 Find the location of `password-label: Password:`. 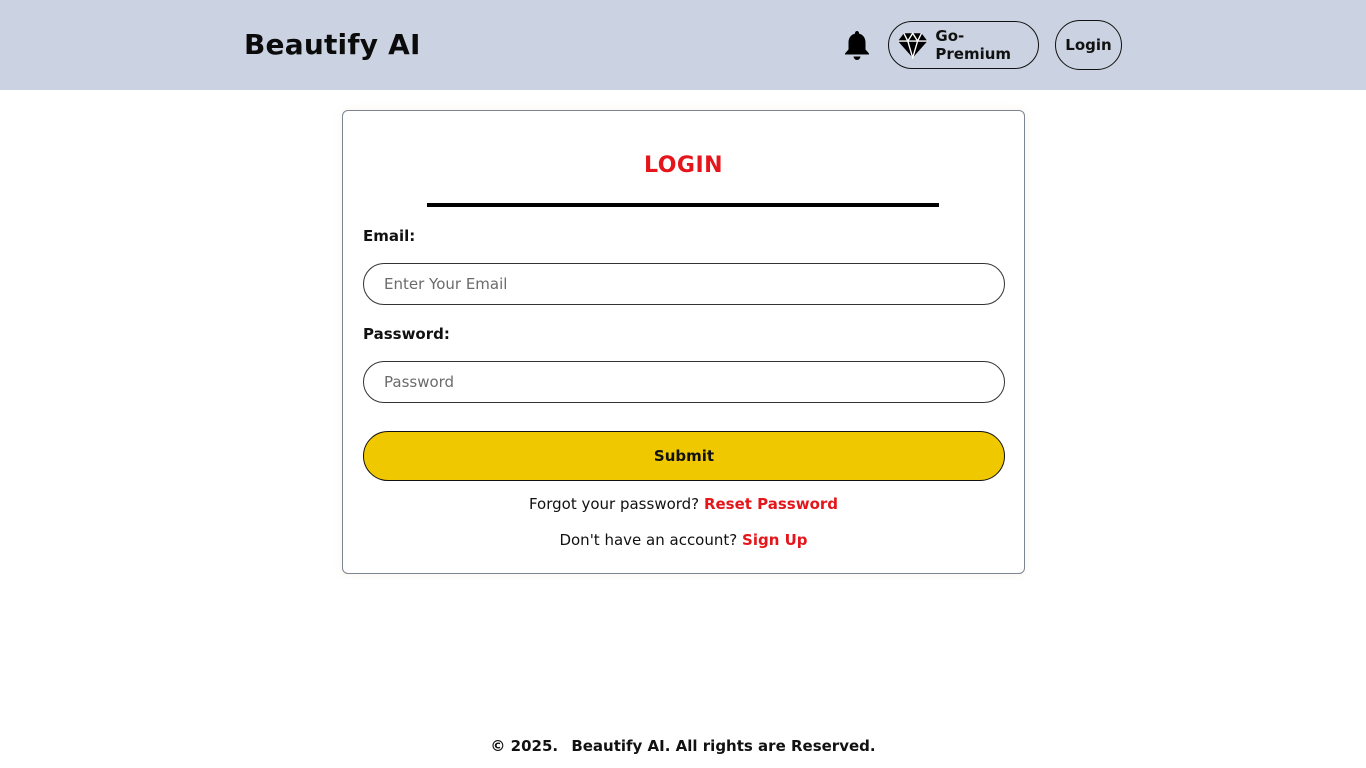

password-label: Password: is located at coordinates (406, 334).